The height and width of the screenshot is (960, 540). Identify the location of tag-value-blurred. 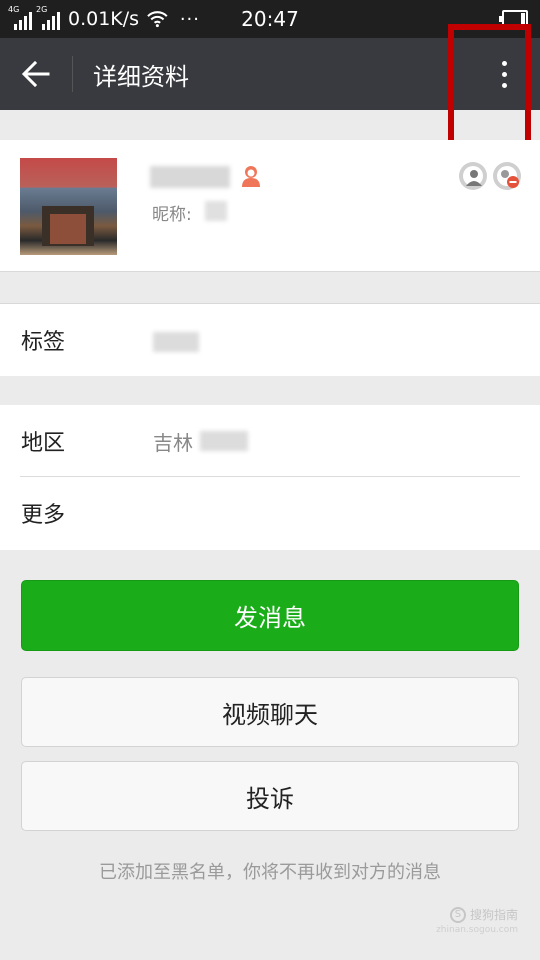
(176, 342).